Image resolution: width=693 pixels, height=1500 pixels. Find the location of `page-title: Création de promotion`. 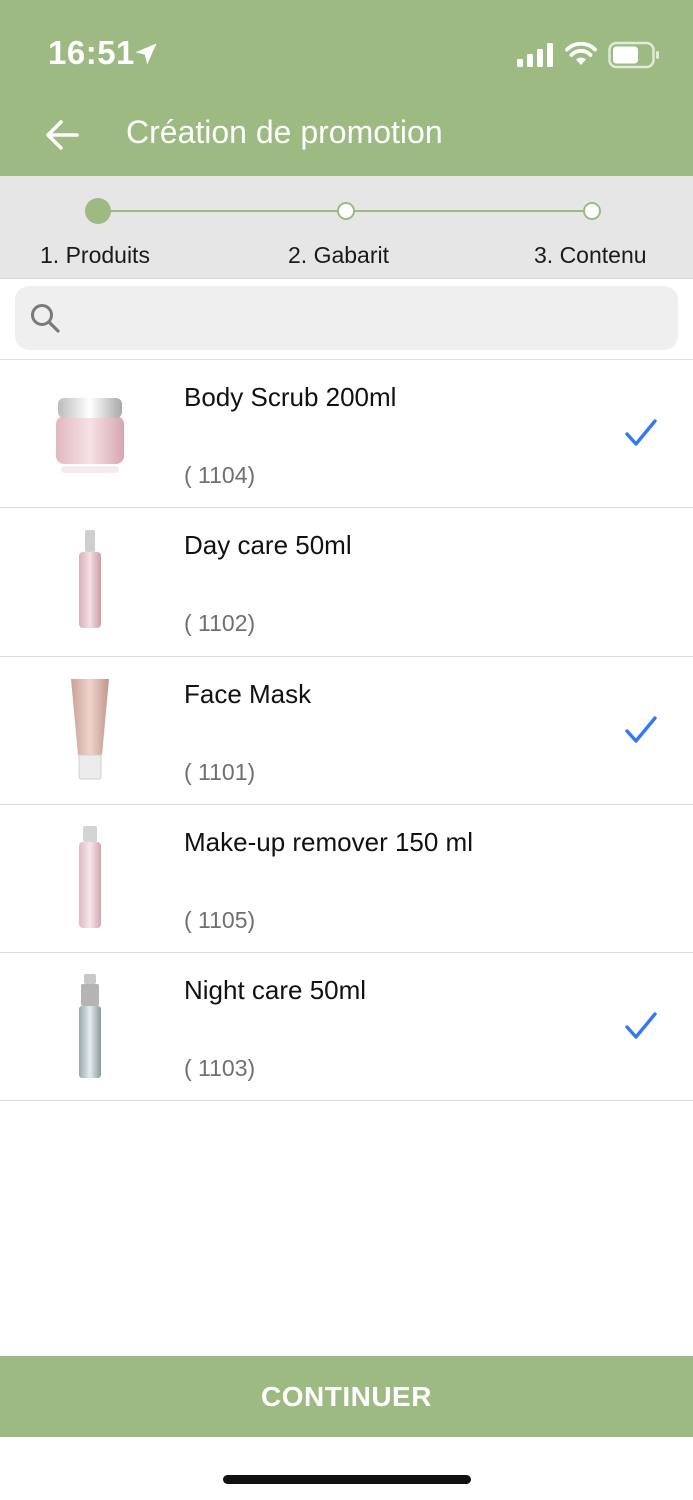

page-title: Création de promotion is located at coordinates (284, 132).